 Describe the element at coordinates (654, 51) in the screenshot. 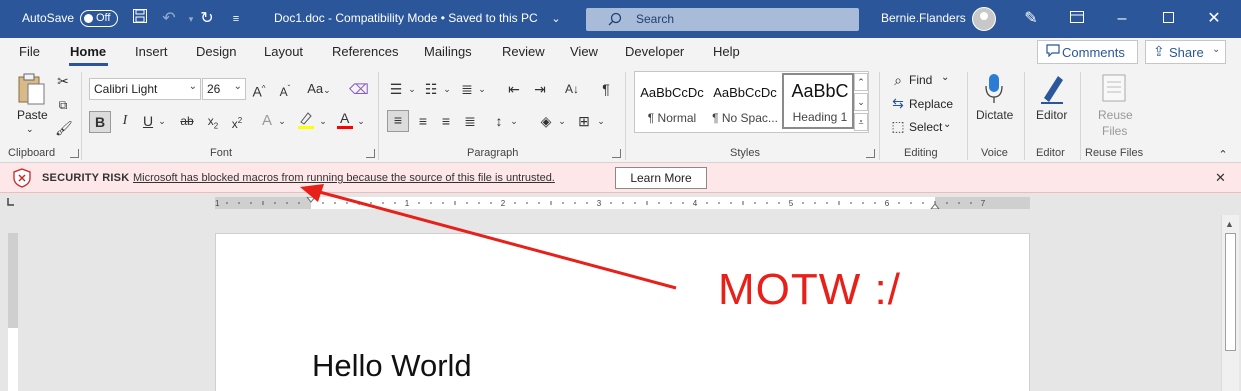

I see `tab-developer: Developer` at that location.